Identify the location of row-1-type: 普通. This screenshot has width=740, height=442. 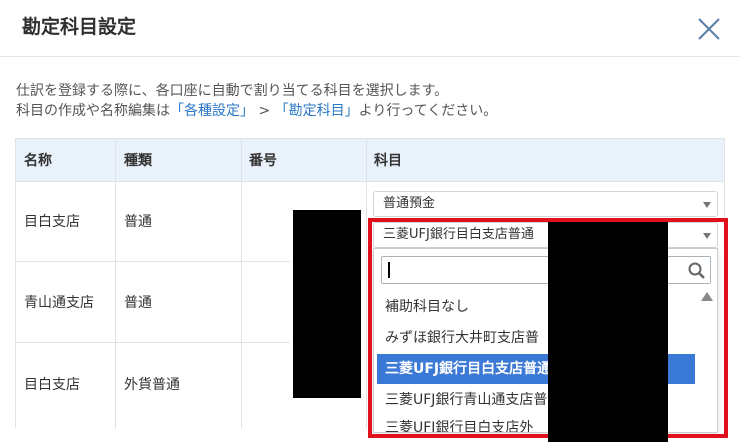
(138, 222).